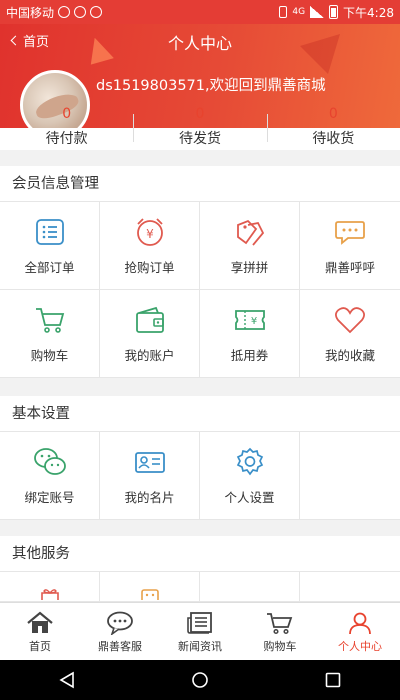  I want to click on triangle-back-icon, so click(66, 680).